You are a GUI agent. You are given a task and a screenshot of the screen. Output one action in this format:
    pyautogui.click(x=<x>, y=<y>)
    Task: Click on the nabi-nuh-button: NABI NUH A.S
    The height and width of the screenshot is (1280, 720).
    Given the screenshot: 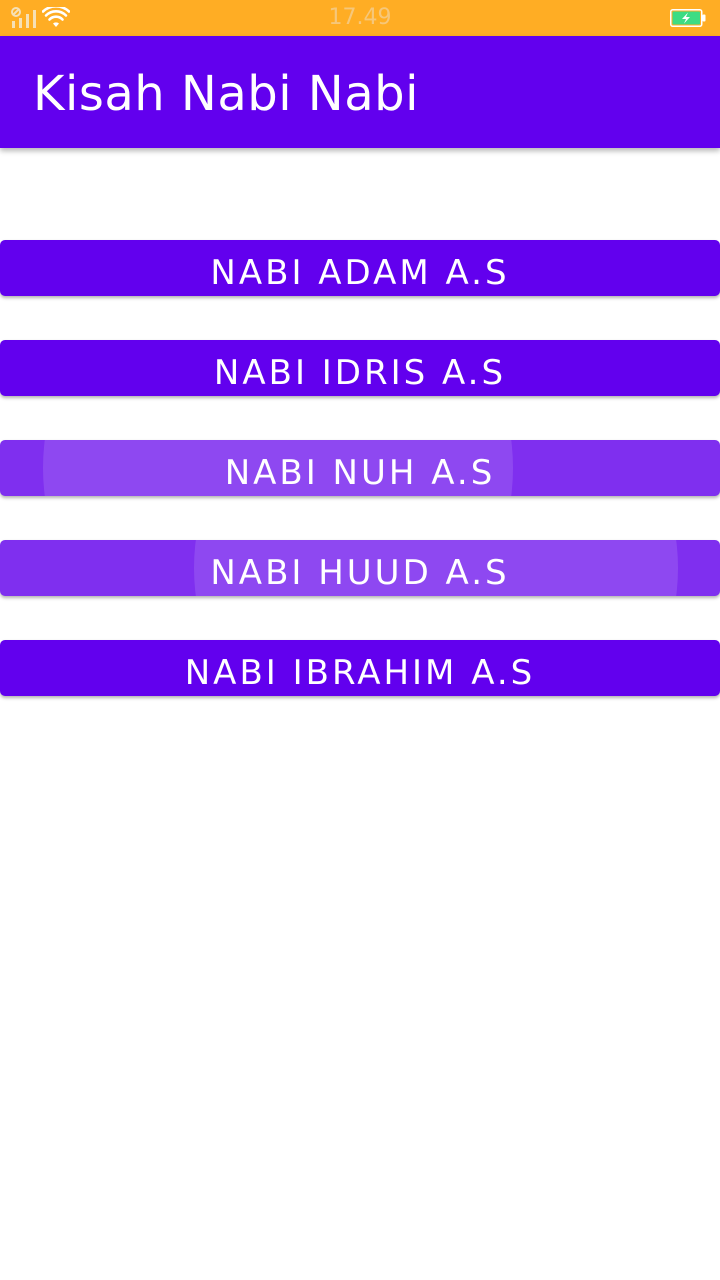 What is the action you would take?
    pyautogui.click(x=360, y=468)
    